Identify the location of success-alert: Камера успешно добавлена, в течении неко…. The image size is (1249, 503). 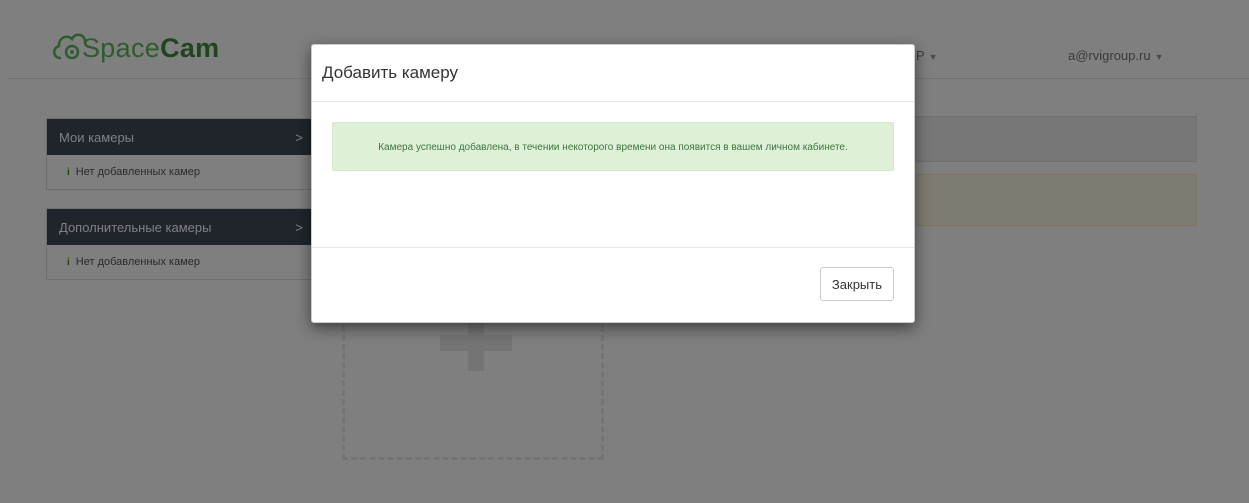
(613, 146).